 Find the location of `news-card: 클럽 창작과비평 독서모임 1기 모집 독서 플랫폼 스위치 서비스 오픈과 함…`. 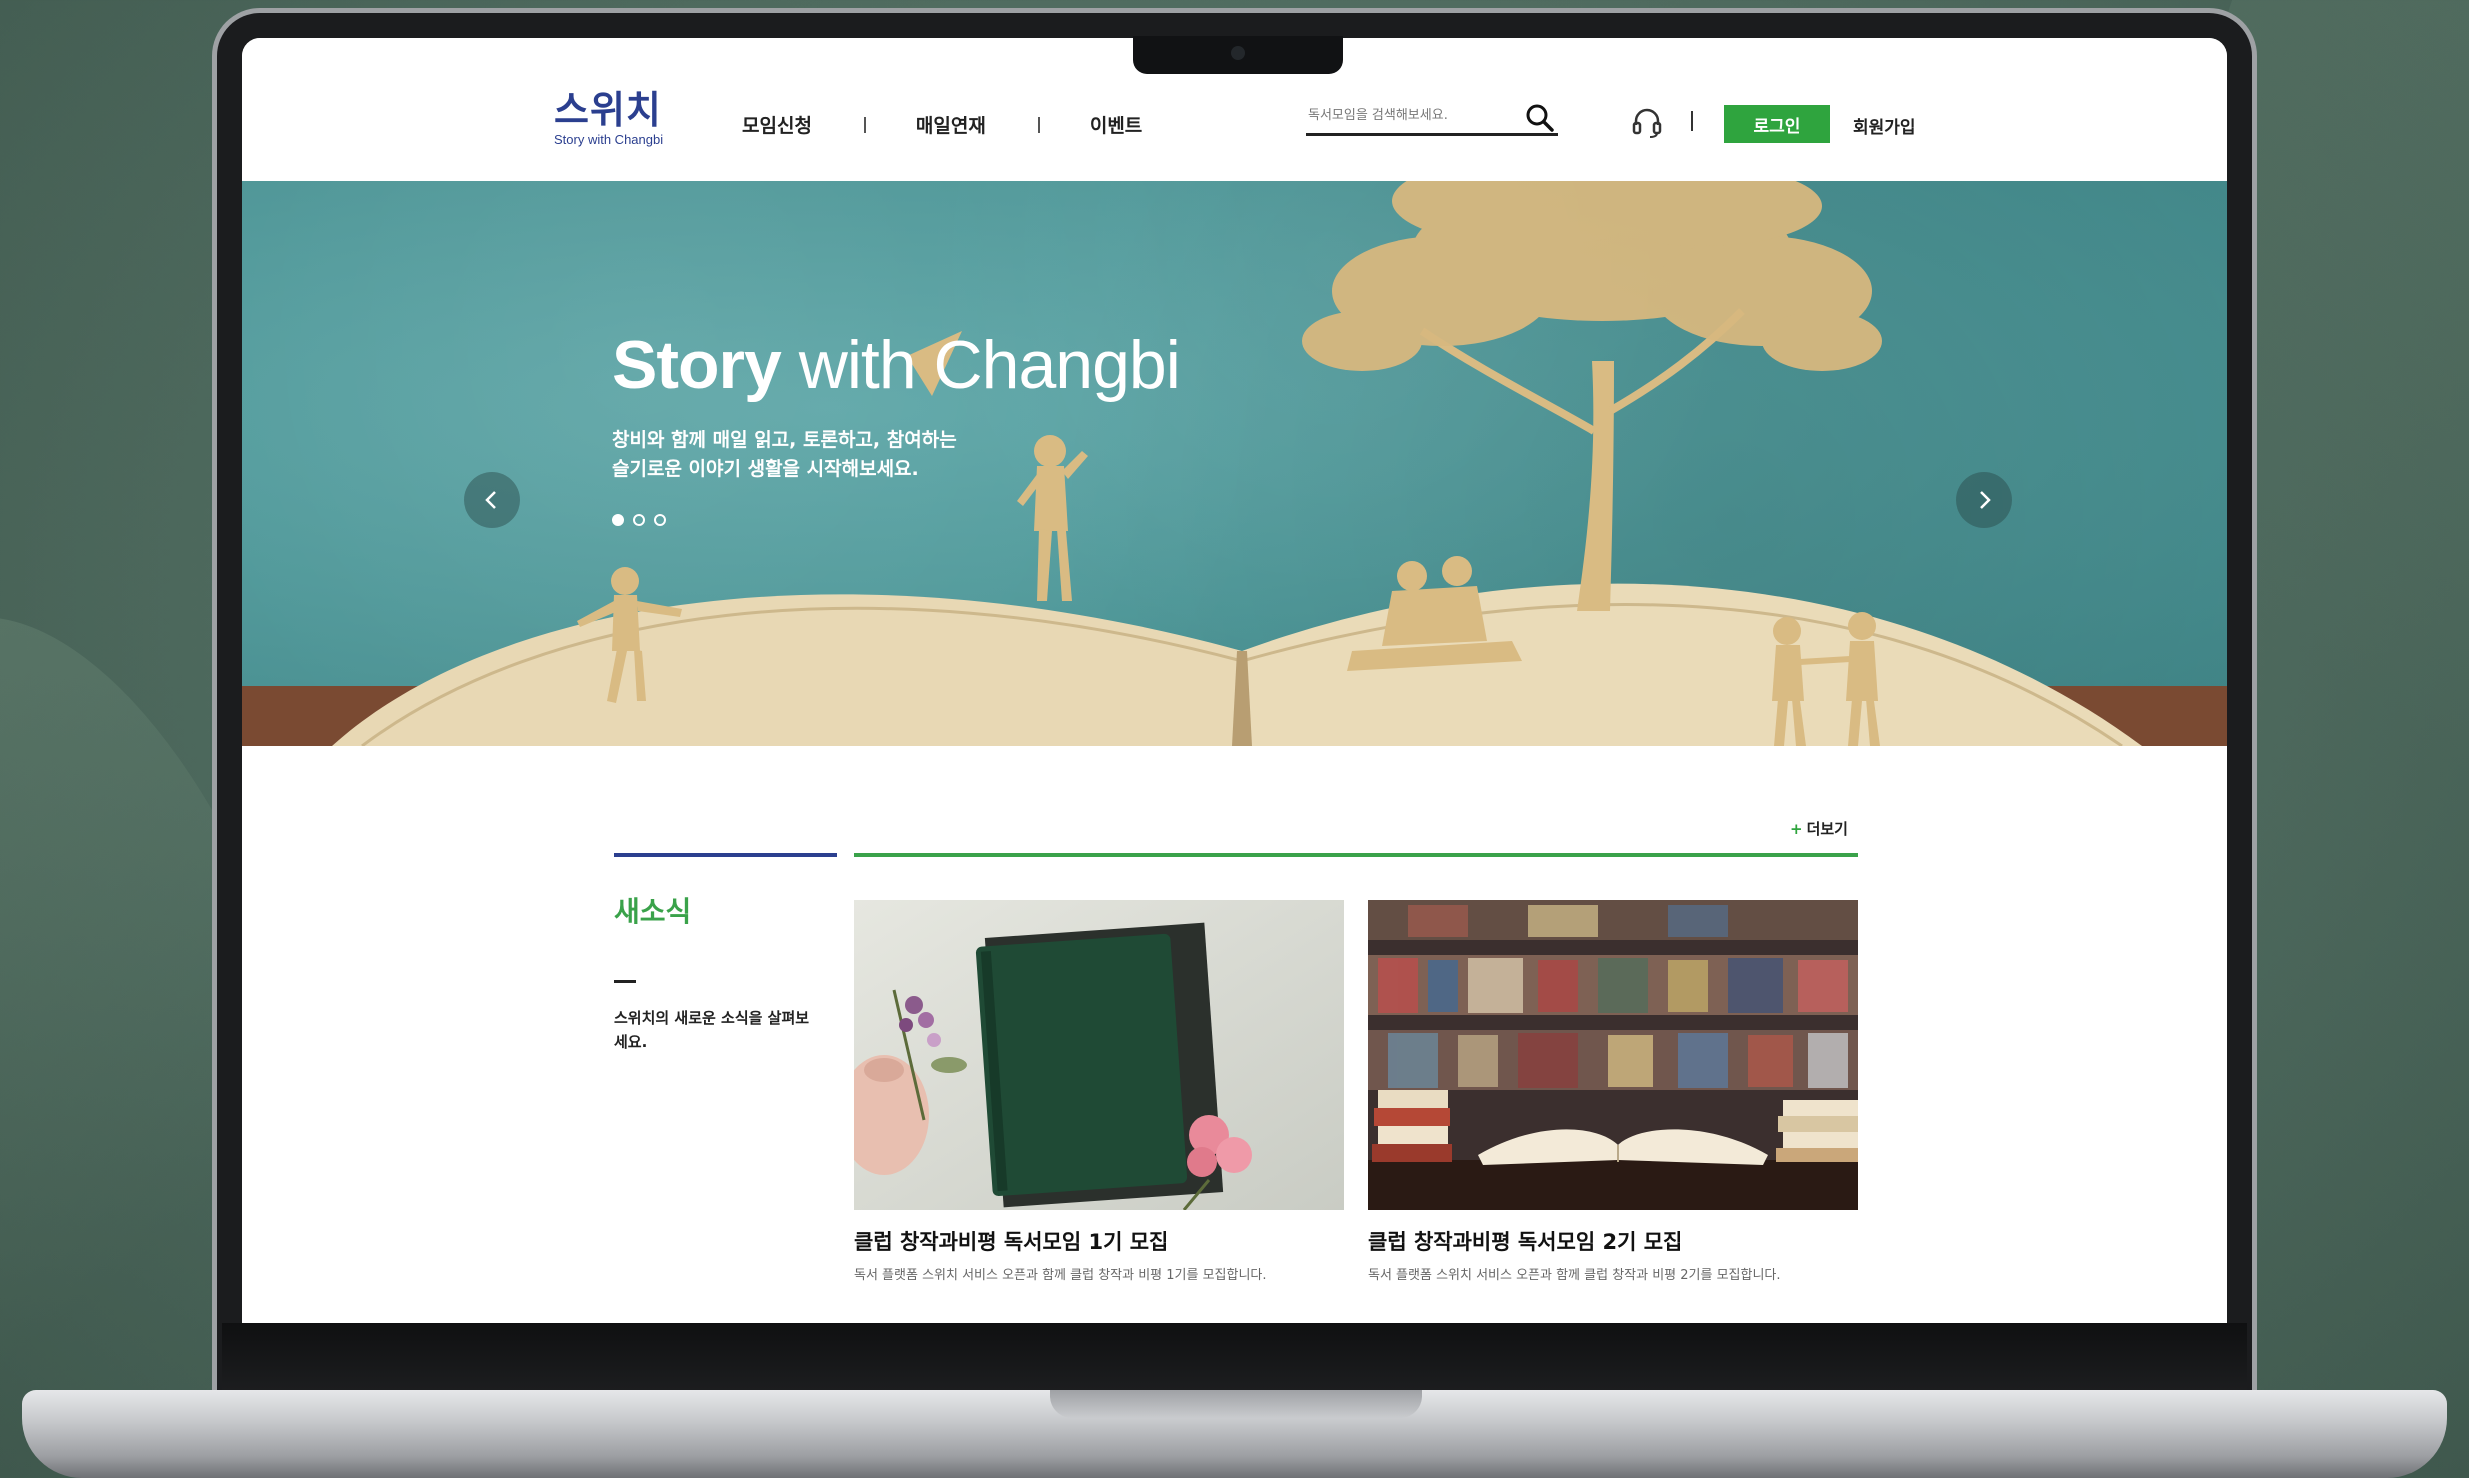

news-card: 클럽 창작과비평 독서모임 1기 모집 독서 플랫폼 스위치 서비스 오픈과 함… is located at coordinates (1099, 1091).